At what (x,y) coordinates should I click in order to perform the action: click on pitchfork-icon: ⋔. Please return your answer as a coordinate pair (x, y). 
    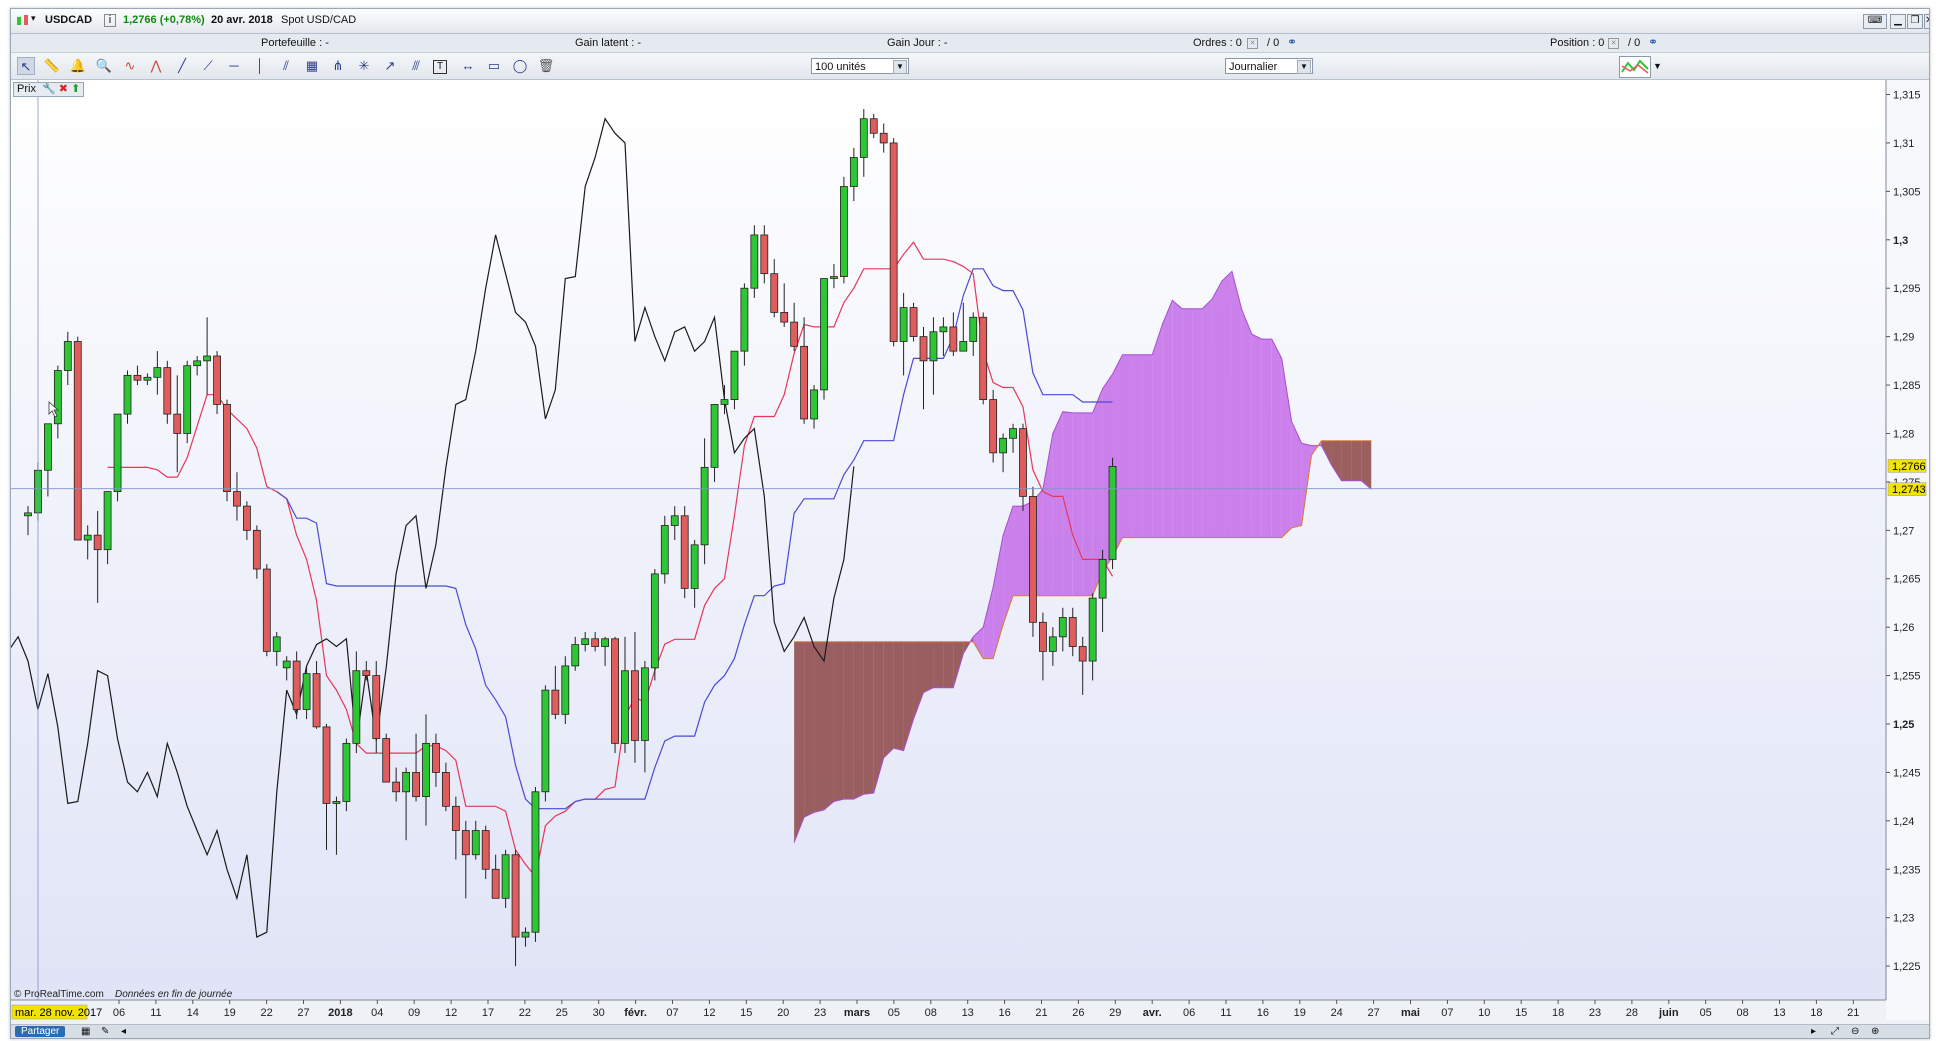
    Looking at the image, I should click on (338, 66).